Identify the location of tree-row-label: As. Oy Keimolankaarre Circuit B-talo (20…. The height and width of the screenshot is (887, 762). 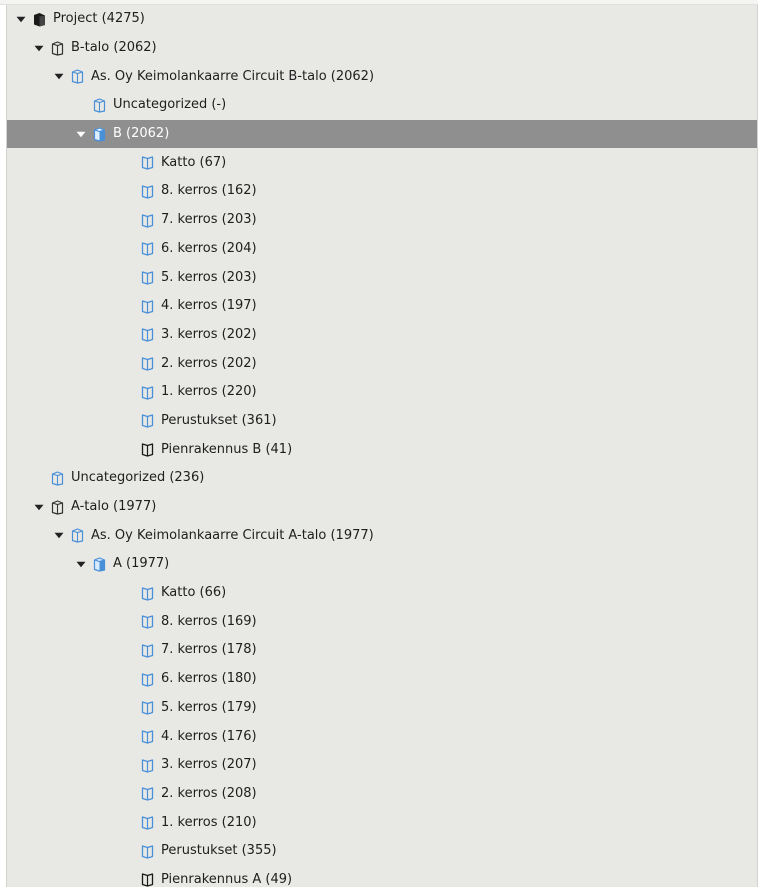
(233, 76).